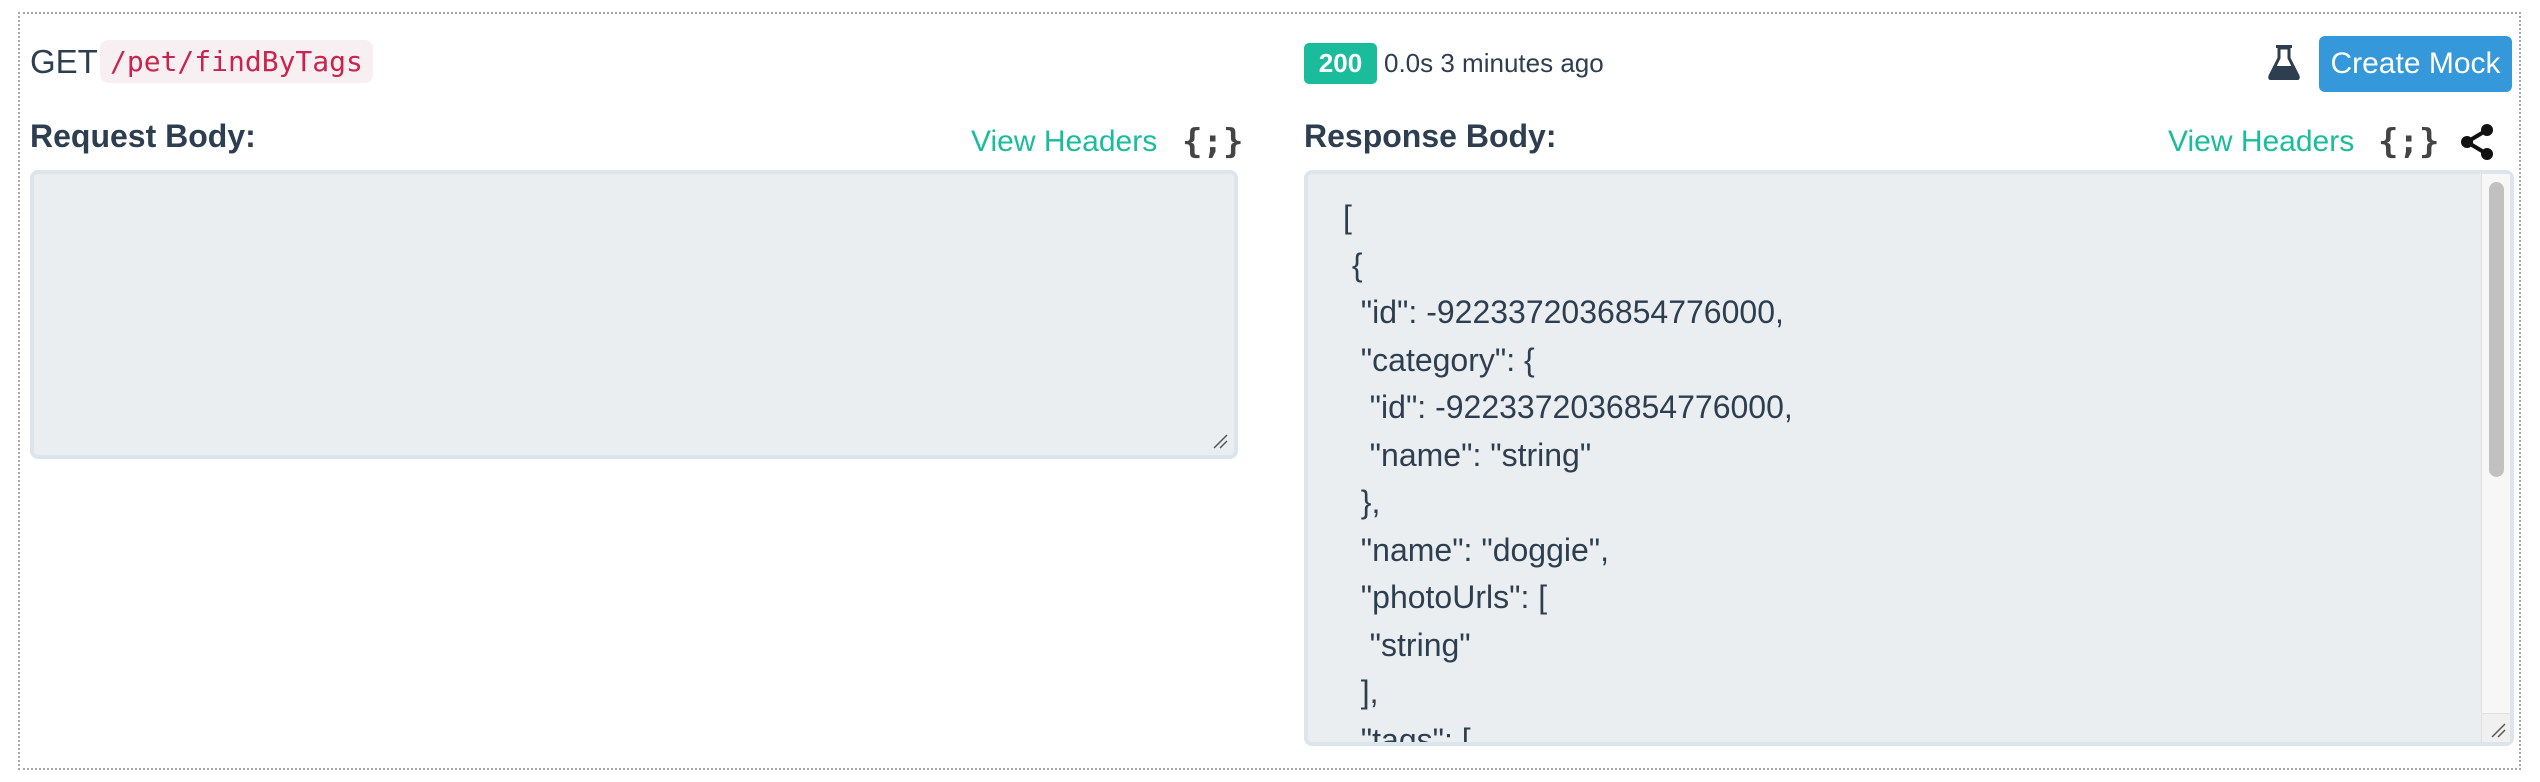  I want to click on json-line: "photoUrls": [, so click(1445, 597).